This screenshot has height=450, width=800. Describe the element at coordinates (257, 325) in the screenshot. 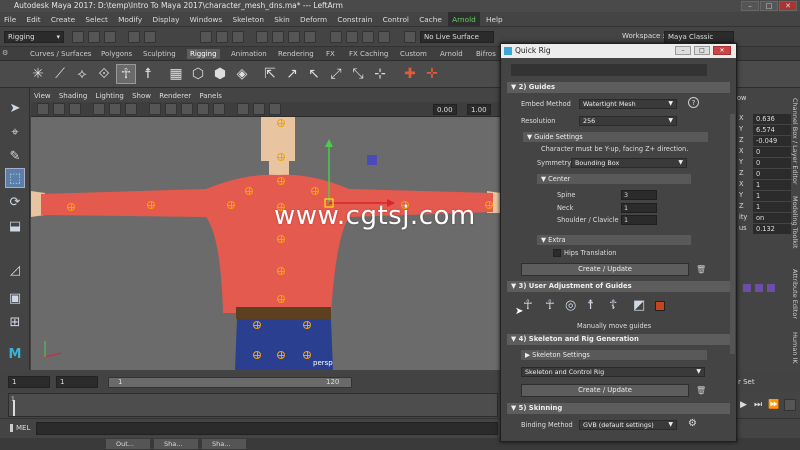

I see `guide-hip-right` at that location.